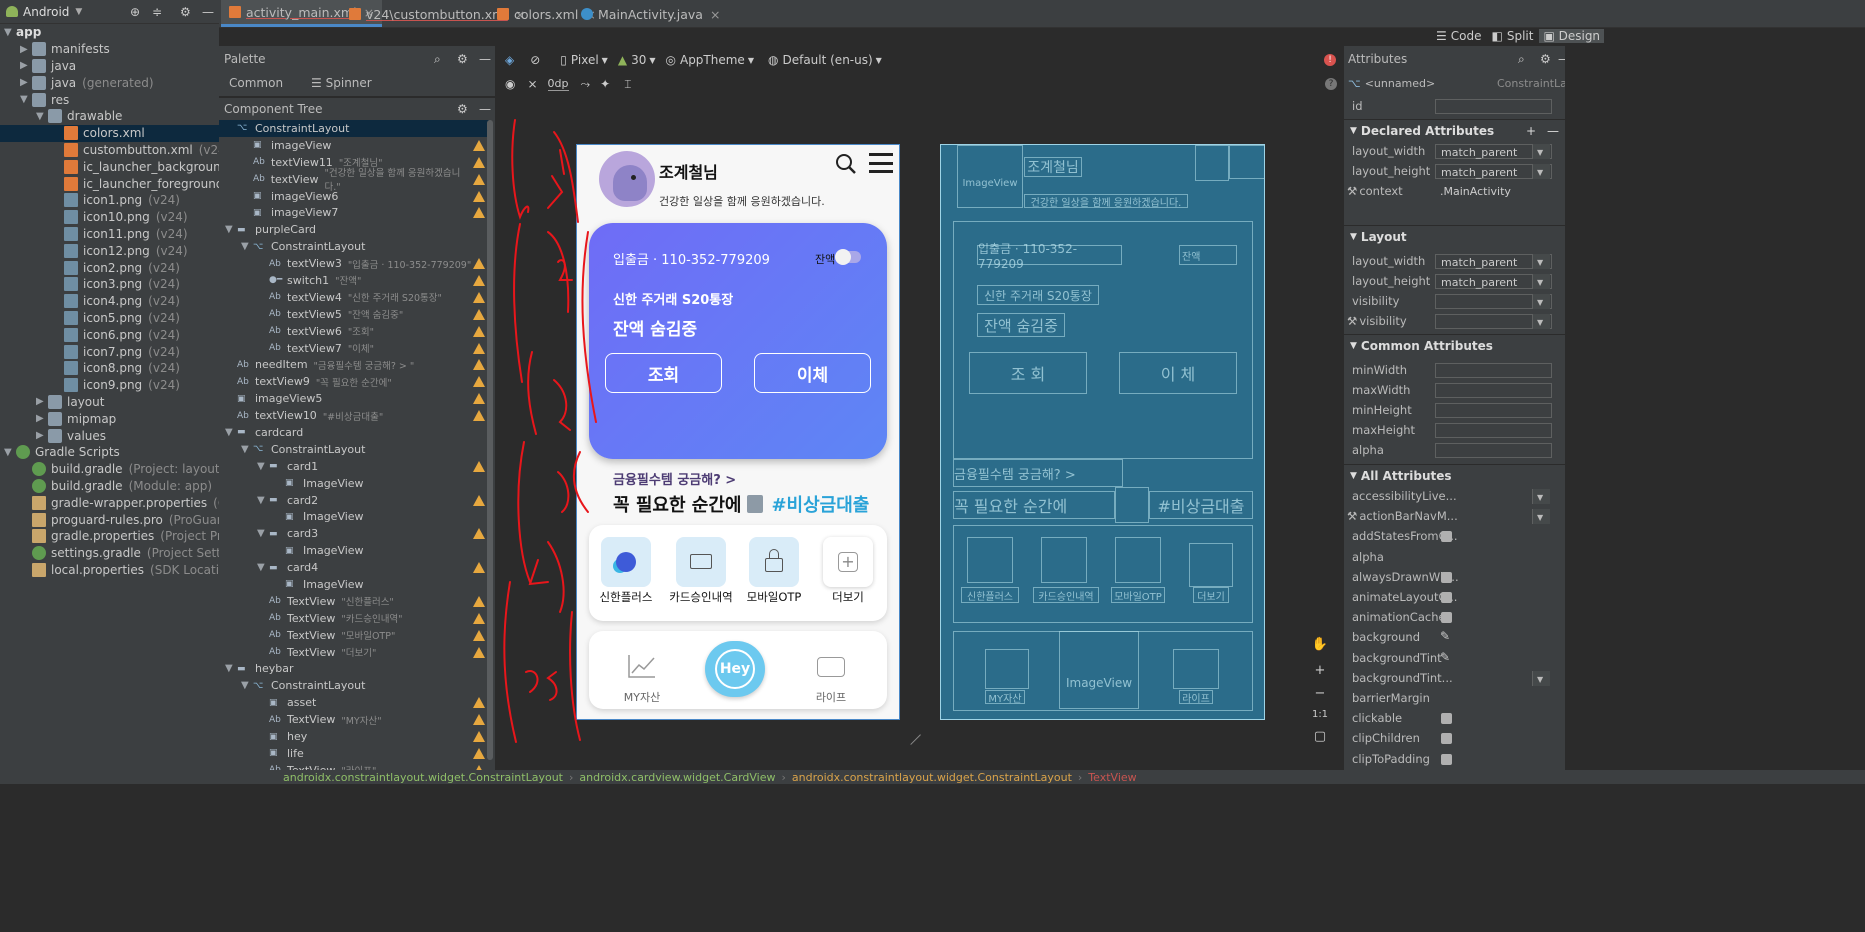 The image size is (1865, 932). Describe the element at coordinates (911, 735) in the screenshot. I see `resize-handle-icon` at that location.